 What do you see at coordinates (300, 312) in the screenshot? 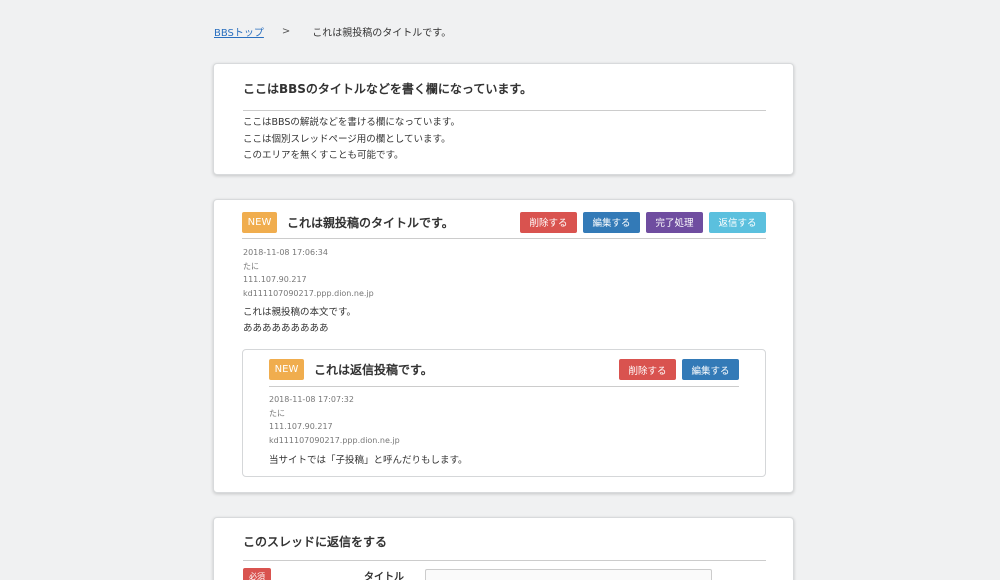
I see `post-body-line: これは親投稿の本文です。` at bounding box center [300, 312].